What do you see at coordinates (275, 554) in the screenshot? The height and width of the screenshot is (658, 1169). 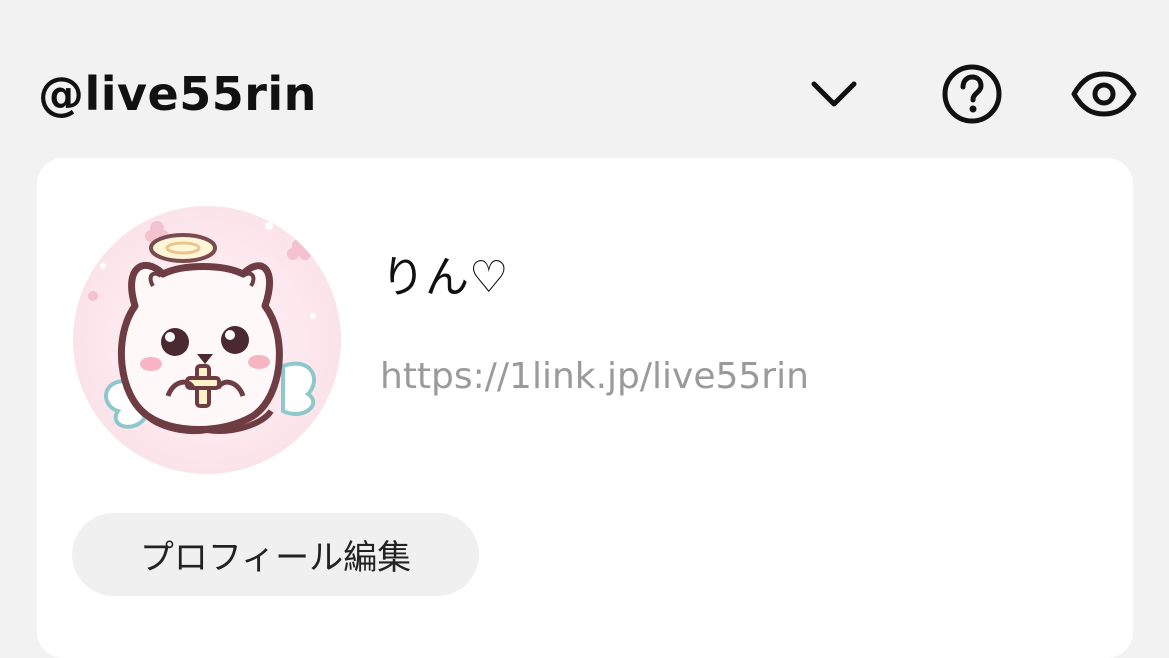 I see `edit-profile-button: プロフィール編集` at bounding box center [275, 554].